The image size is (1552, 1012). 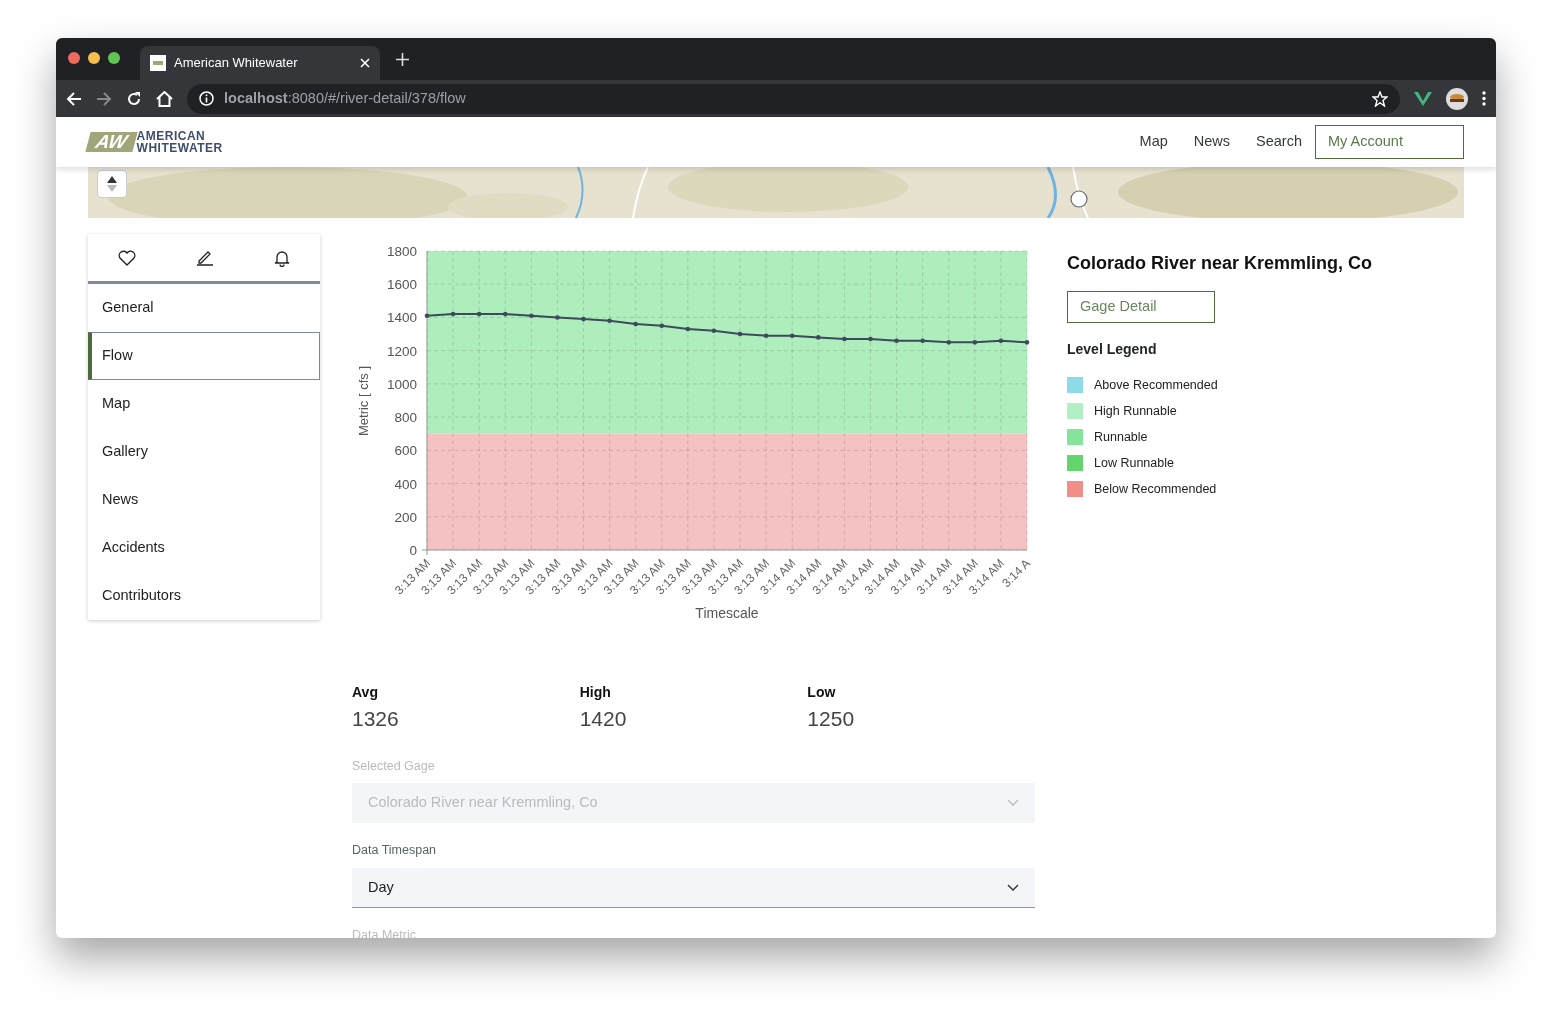 What do you see at coordinates (345, 98) in the screenshot?
I see `url-text: localhost:8080/#/river-detail/378/flow` at bounding box center [345, 98].